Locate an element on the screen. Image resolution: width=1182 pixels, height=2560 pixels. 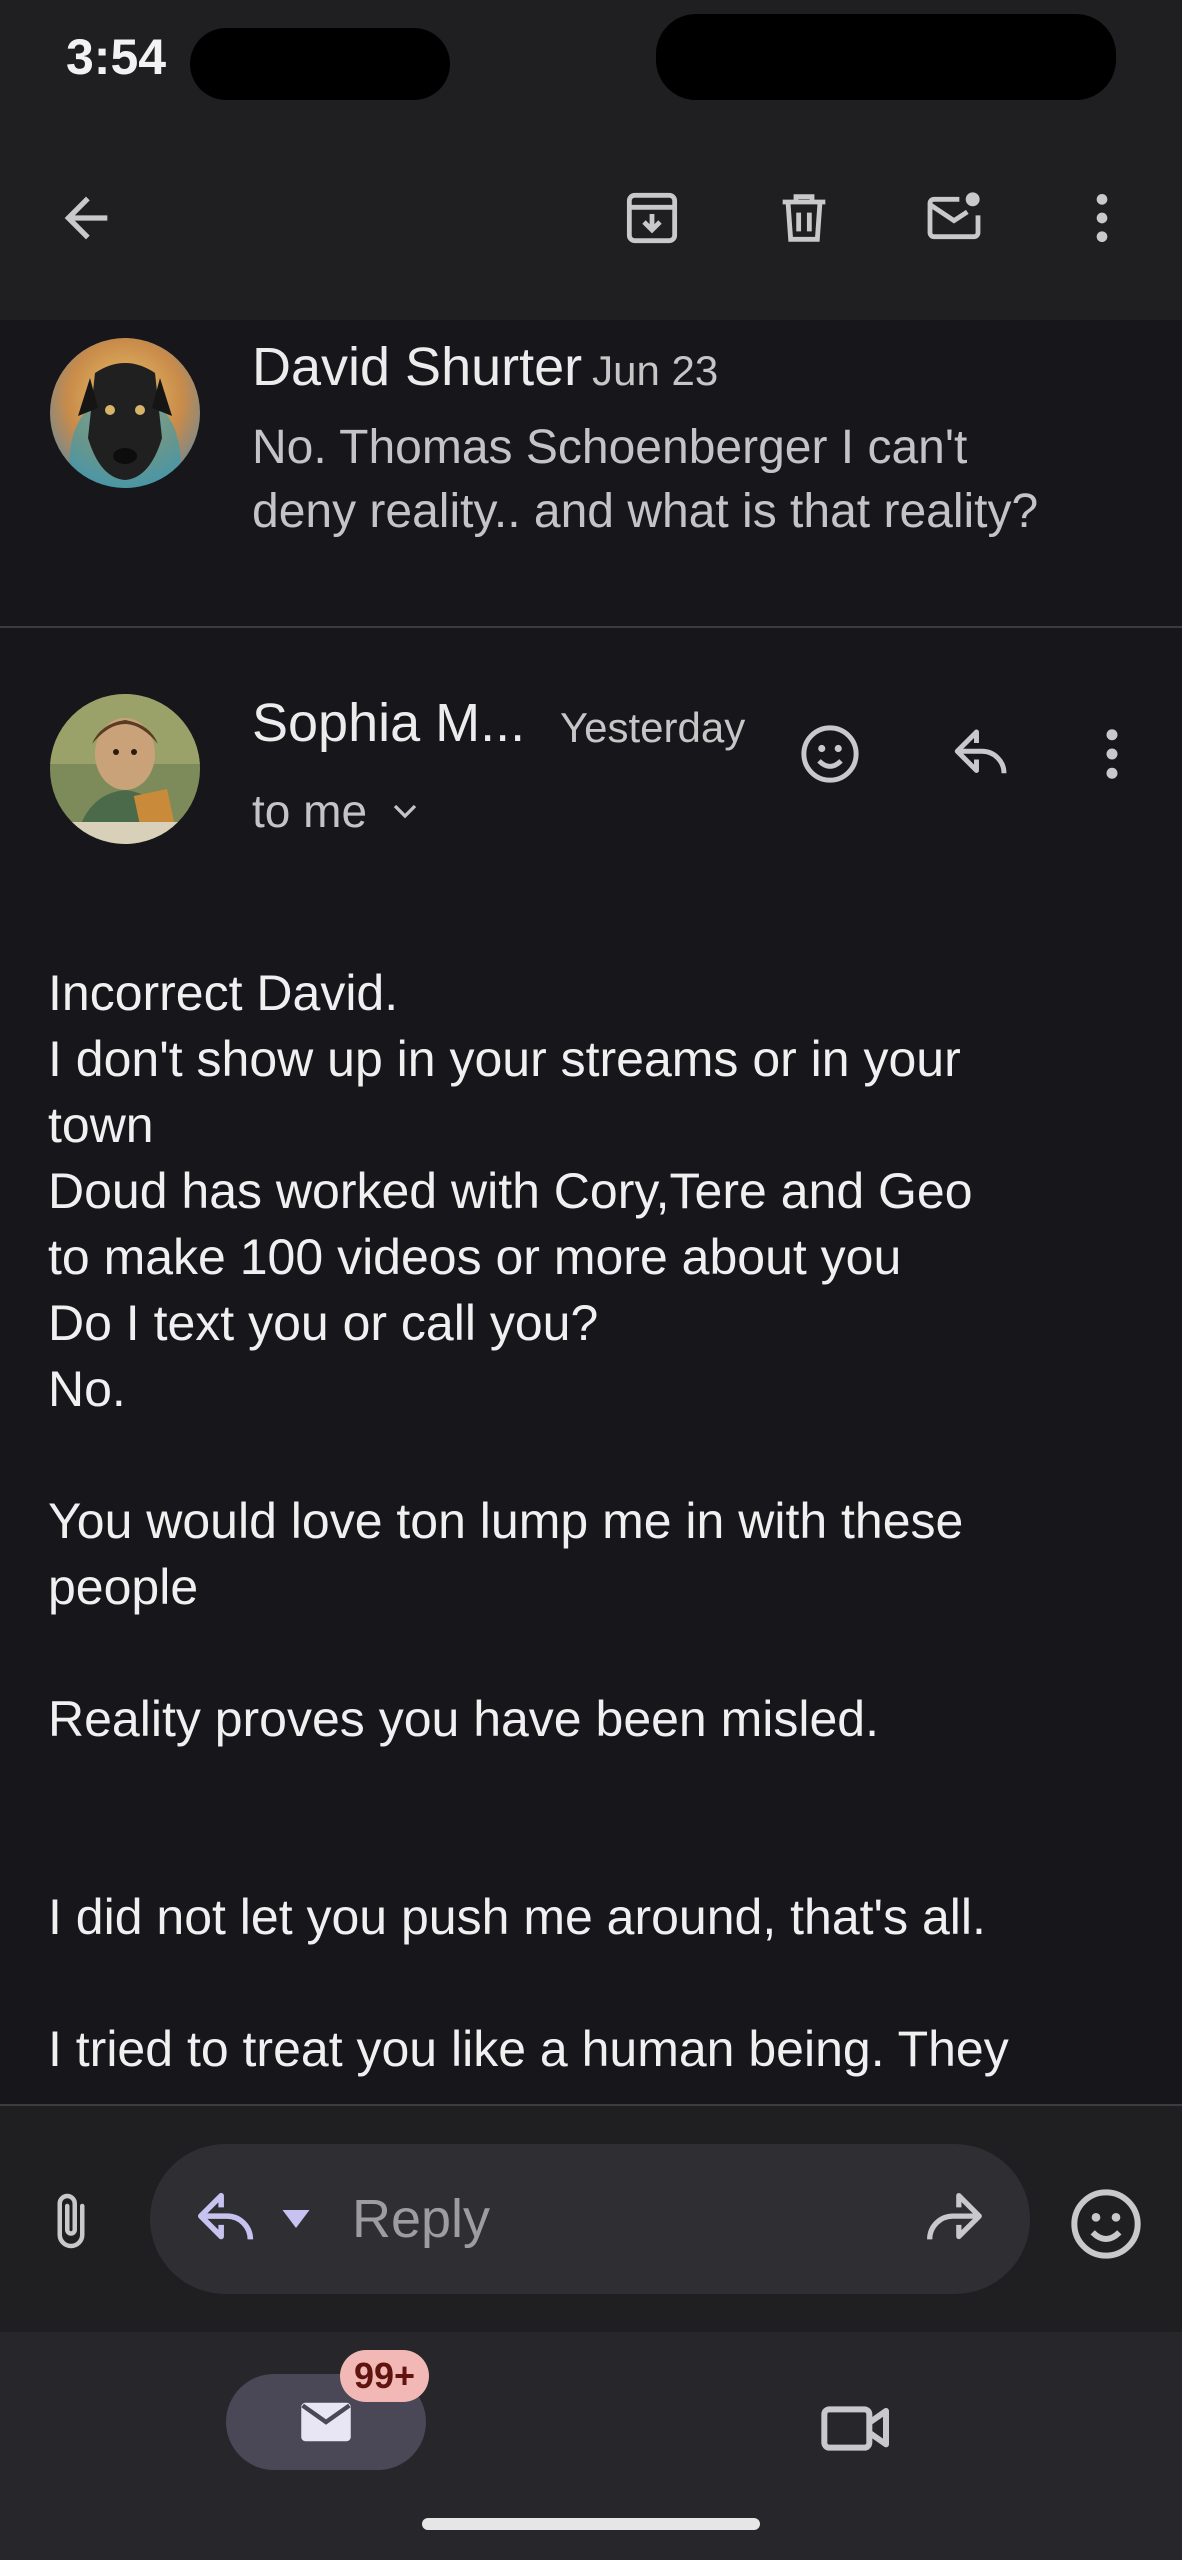
body-line: town is located at coordinates (101, 1125).